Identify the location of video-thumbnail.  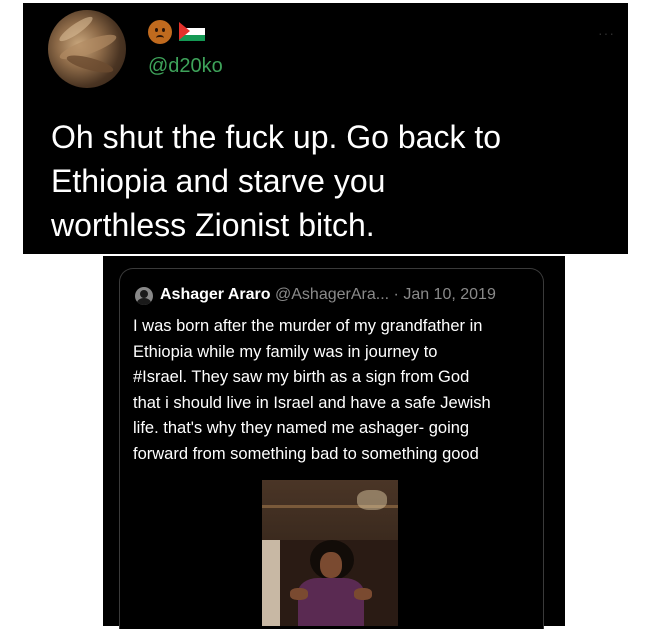
(330, 553).